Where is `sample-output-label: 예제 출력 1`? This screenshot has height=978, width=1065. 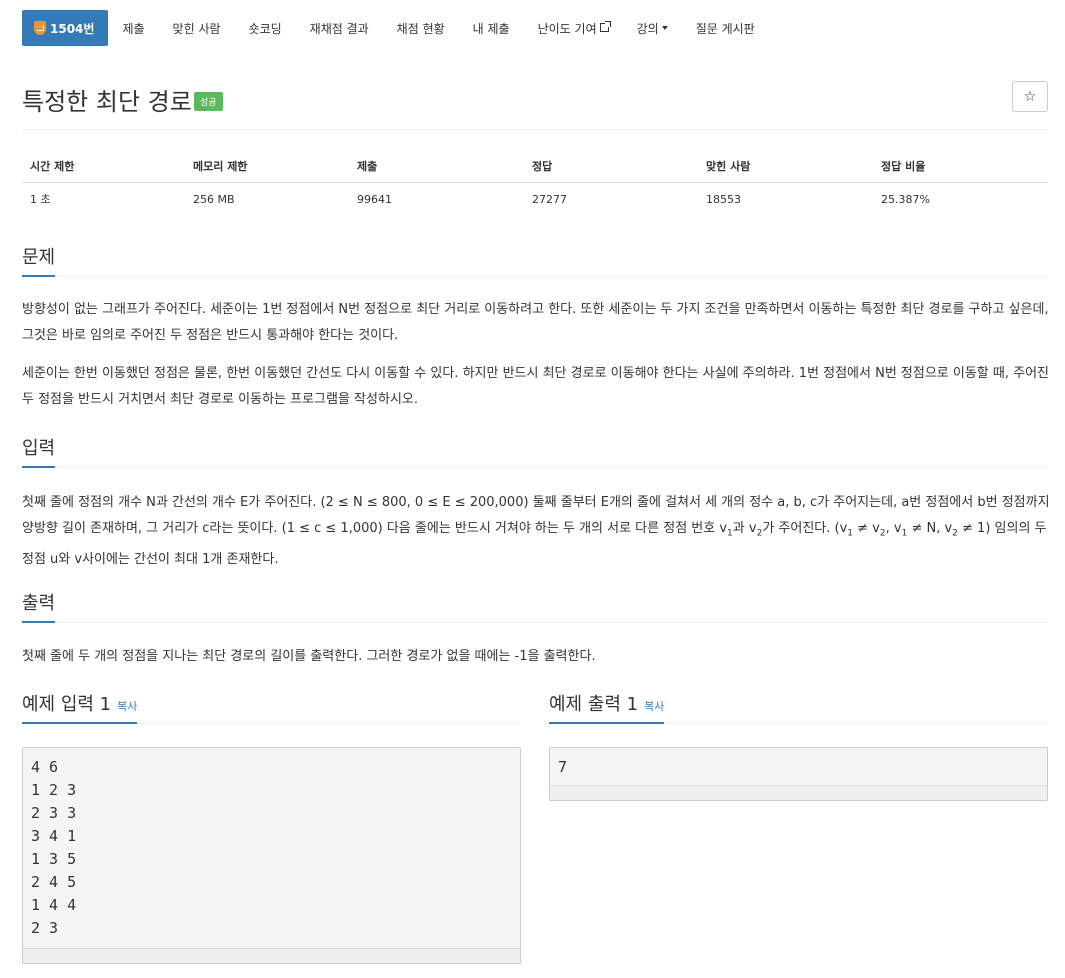
sample-output-label: 예제 출력 1 is located at coordinates (594, 704).